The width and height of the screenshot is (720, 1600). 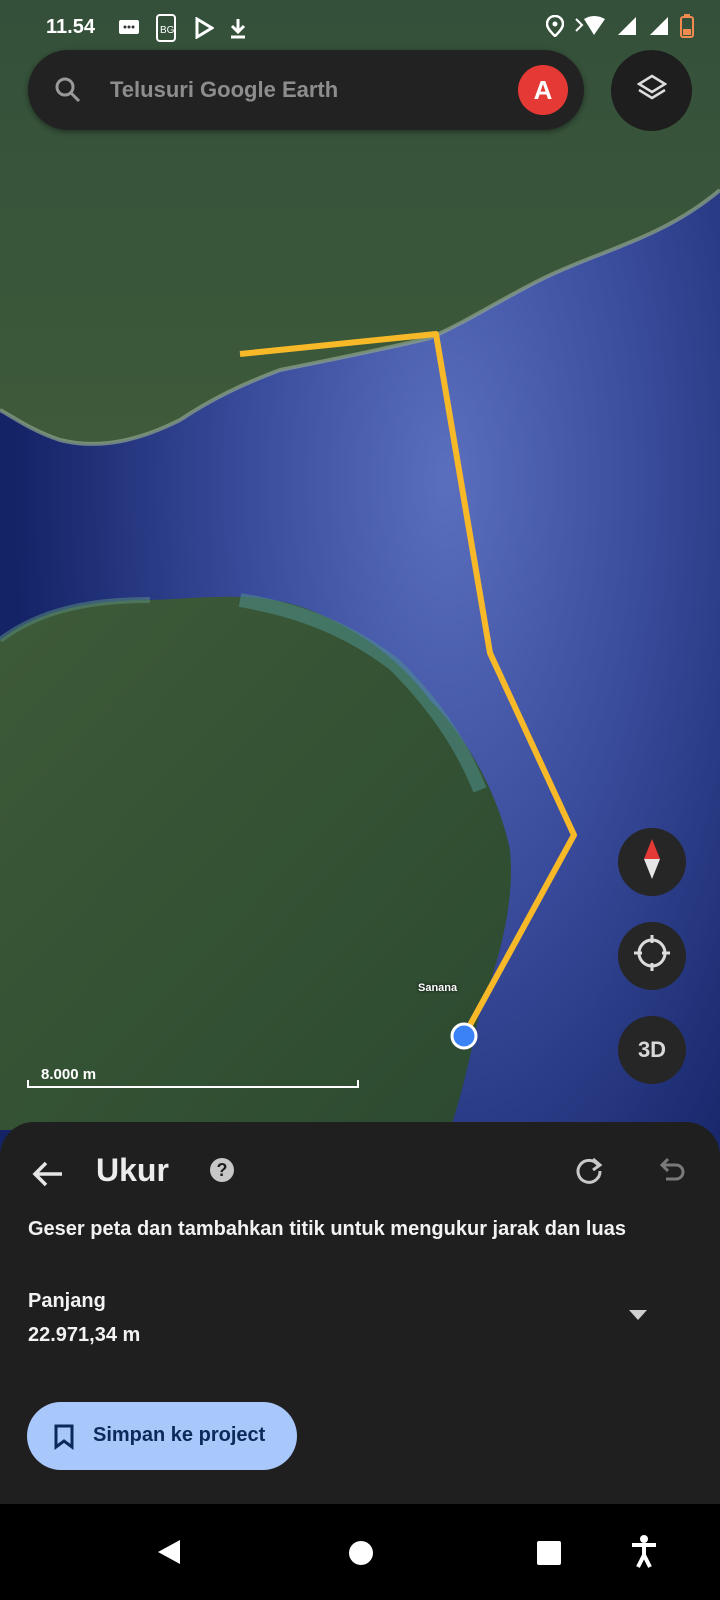 I want to click on crosshair-icon, so click(x=652, y=956).